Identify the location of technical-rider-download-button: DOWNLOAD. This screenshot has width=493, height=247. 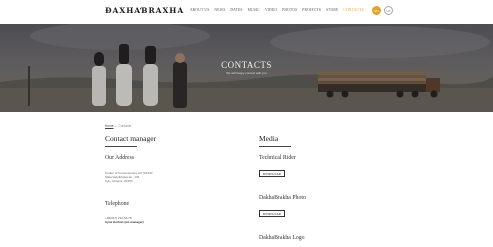
(272, 173).